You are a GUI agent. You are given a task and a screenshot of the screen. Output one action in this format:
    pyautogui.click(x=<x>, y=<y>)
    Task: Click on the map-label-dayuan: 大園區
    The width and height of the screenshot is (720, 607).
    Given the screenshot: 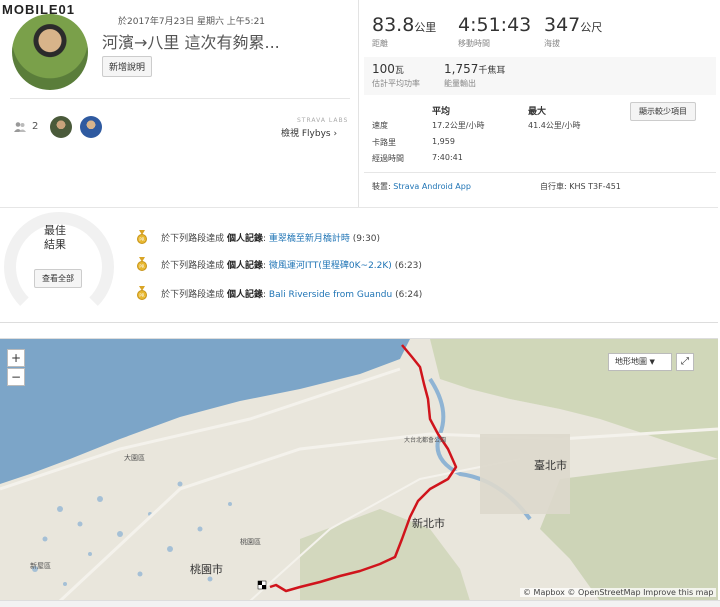 What is the action you would take?
    pyautogui.click(x=134, y=458)
    